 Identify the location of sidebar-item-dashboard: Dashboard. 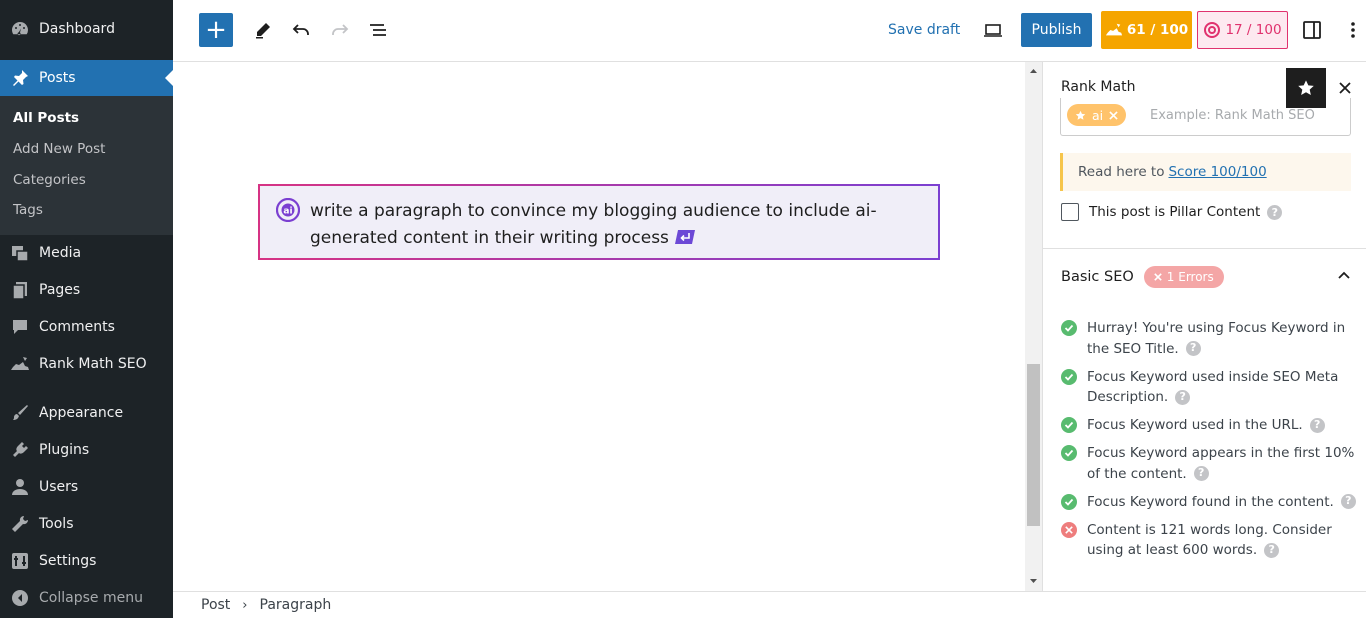
(86, 29).